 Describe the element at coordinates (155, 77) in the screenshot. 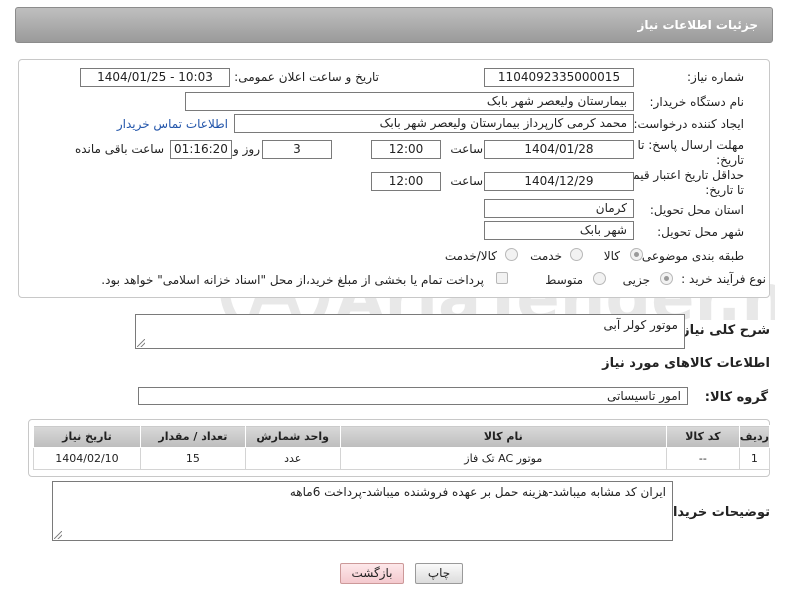

I see `announce-field: 1404/01/25 - 10:03` at that location.